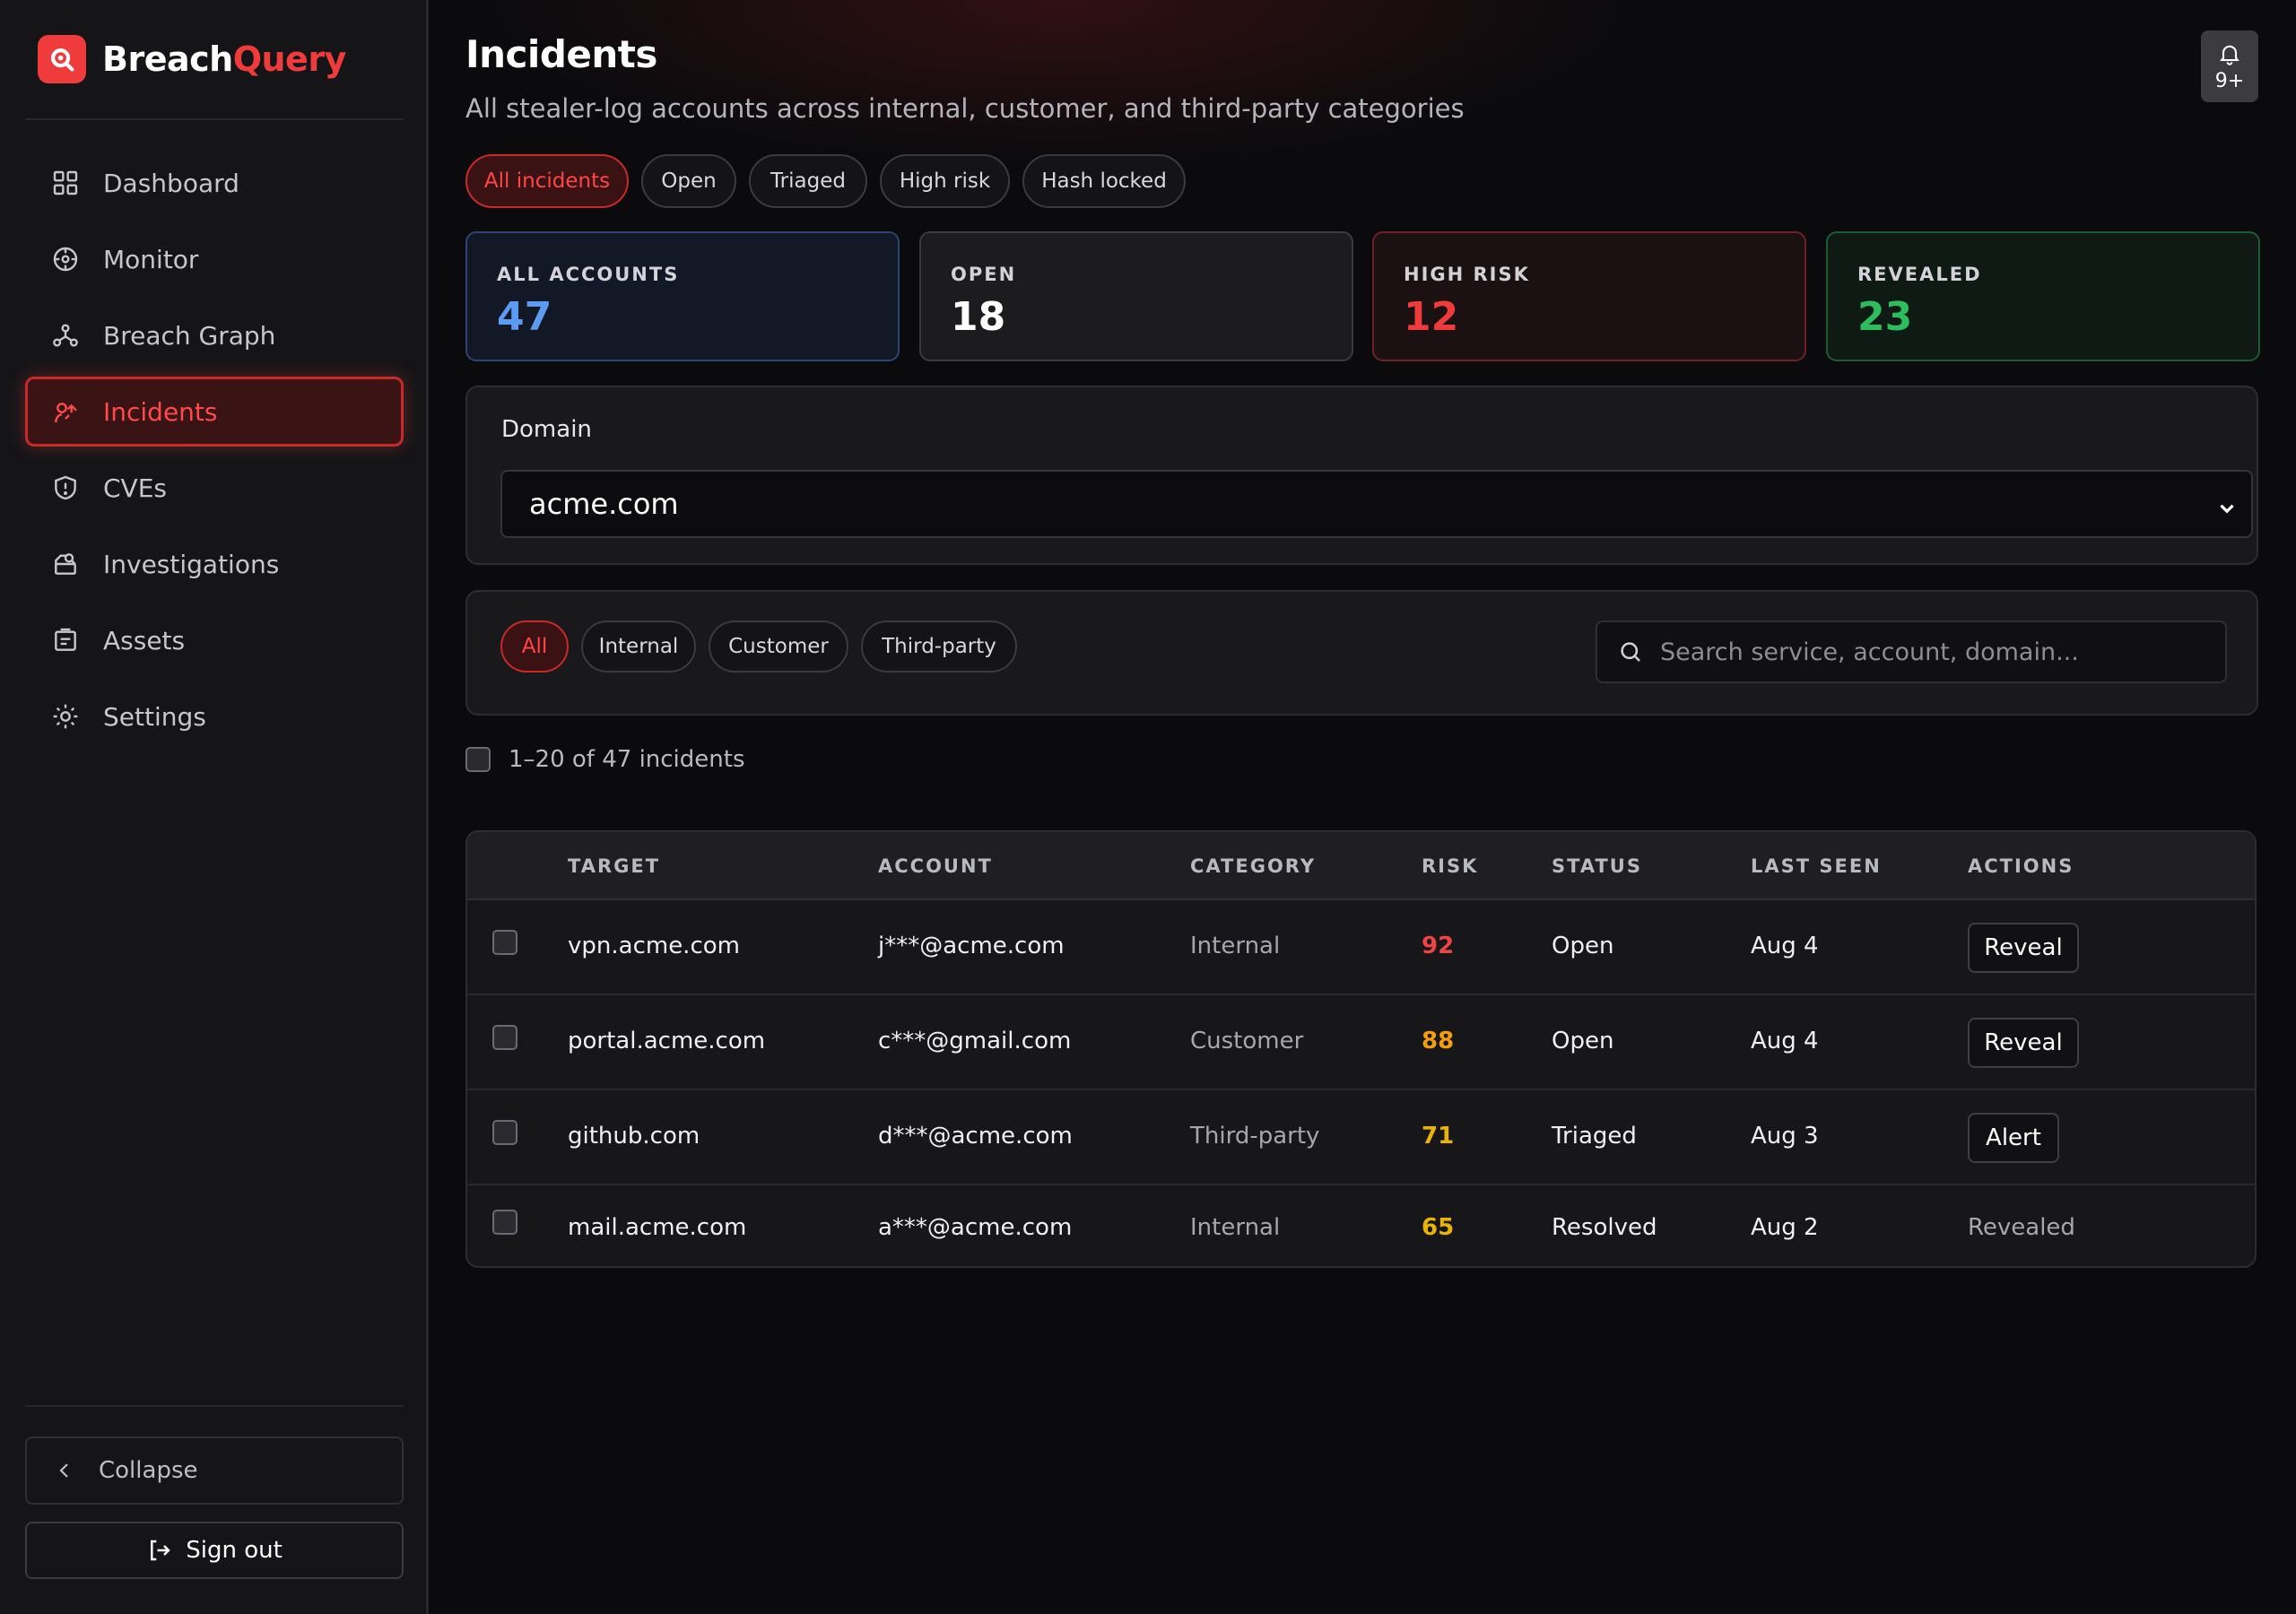 The image size is (2296, 1614). Describe the element at coordinates (682, 296) in the screenshot. I see `stat-card-all-accounts: ALL ACCOUNTS 47` at that location.